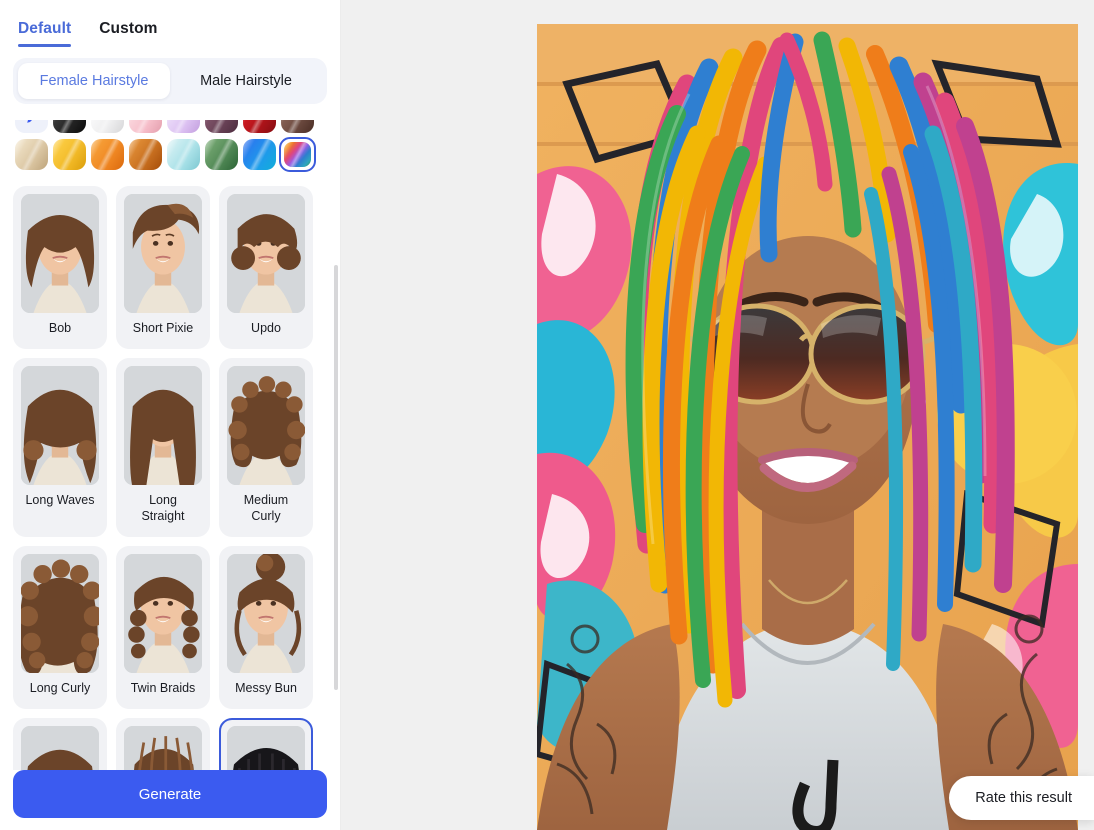 The height and width of the screenshot is (830, 1094). I want to click on color-swatch-fill-cream-blonde, so click(31, 154).